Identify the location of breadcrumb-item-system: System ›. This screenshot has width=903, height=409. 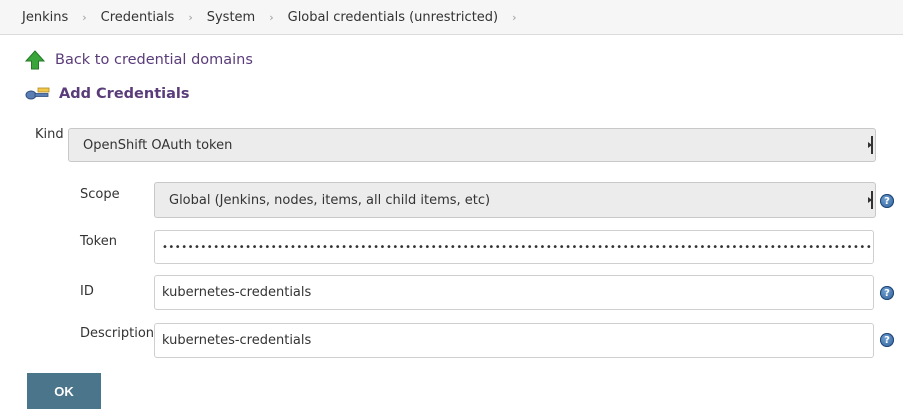
(247, 17).